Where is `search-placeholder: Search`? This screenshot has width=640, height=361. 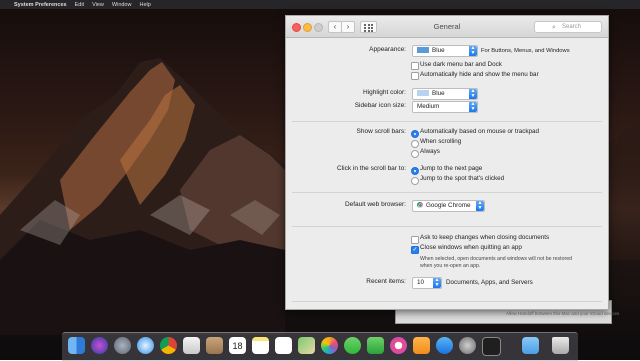 search-placeholder: Search is located at coordinates (572, 27).